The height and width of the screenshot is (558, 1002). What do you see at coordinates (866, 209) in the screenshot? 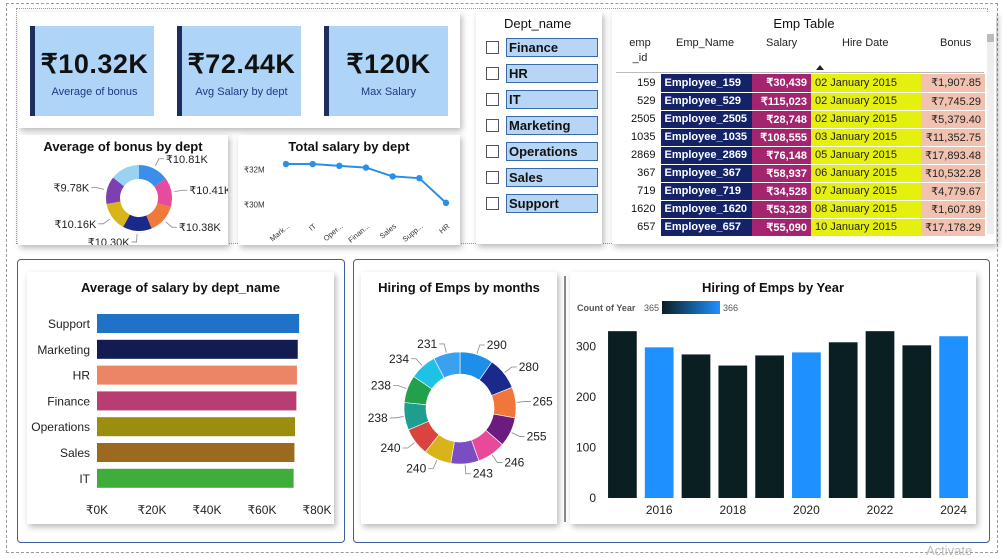
I see `cell-hire-date: 08 January 2015` at bounding box center [866, 209].